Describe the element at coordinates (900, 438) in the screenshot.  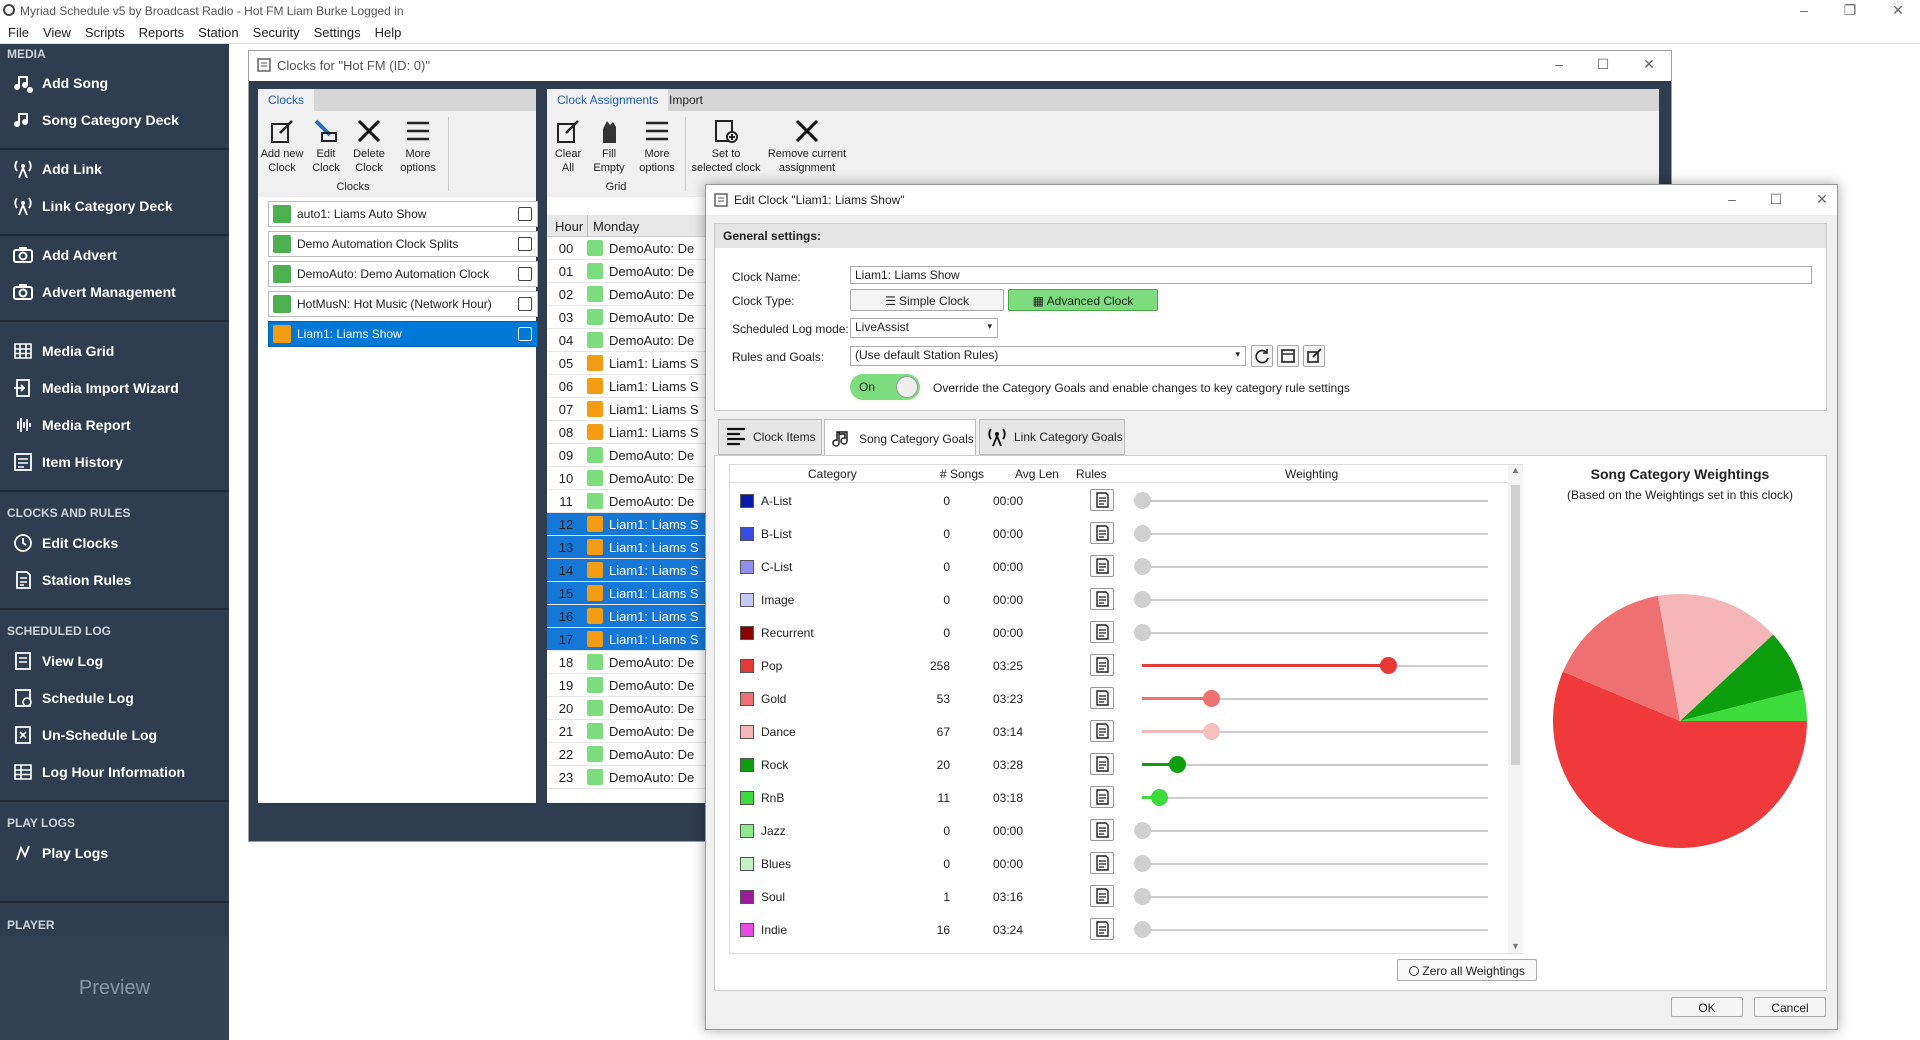
I see `tab-song-category-goals: Song Category Goals` at that location.